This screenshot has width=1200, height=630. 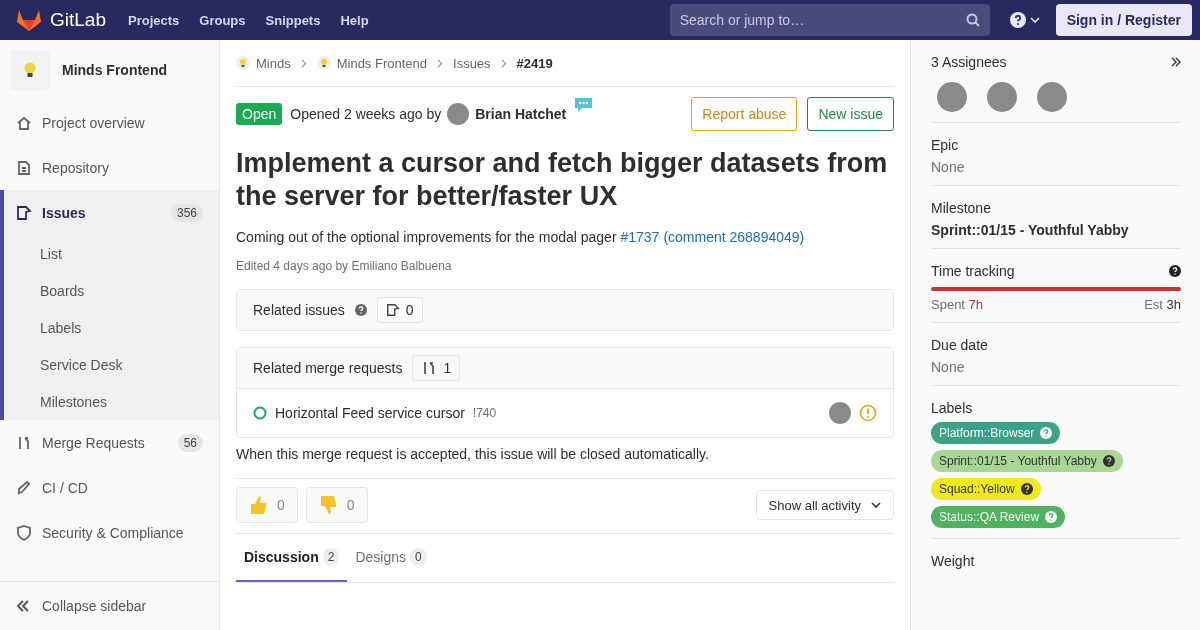 I want to click on thumbs-down-button: 0, so click(x=336, y=505).